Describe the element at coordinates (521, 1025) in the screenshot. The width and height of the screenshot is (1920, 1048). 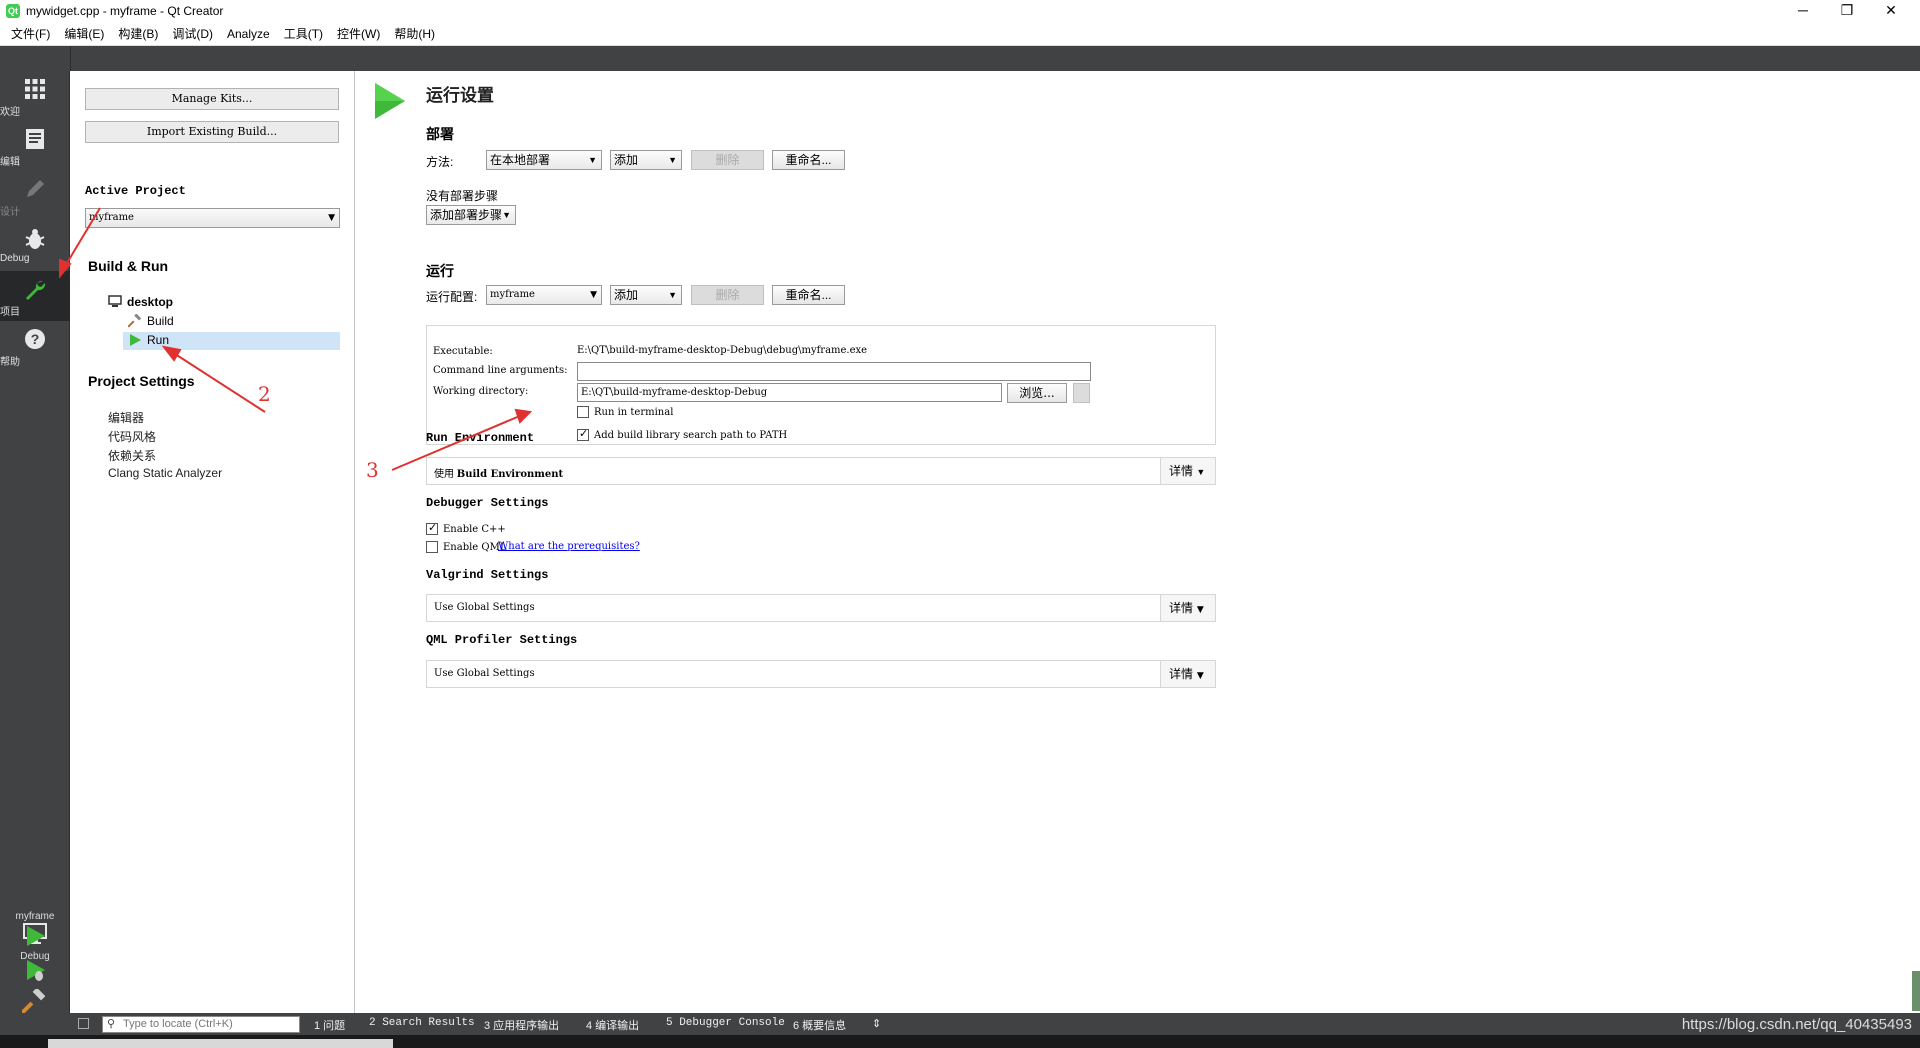
I see `pane-app-output: 3 应用程序输出` at that location.